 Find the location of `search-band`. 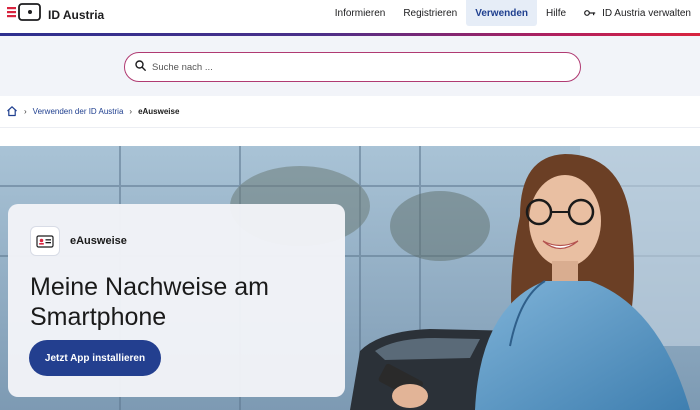

search-band is located at coordinates (350, 66).